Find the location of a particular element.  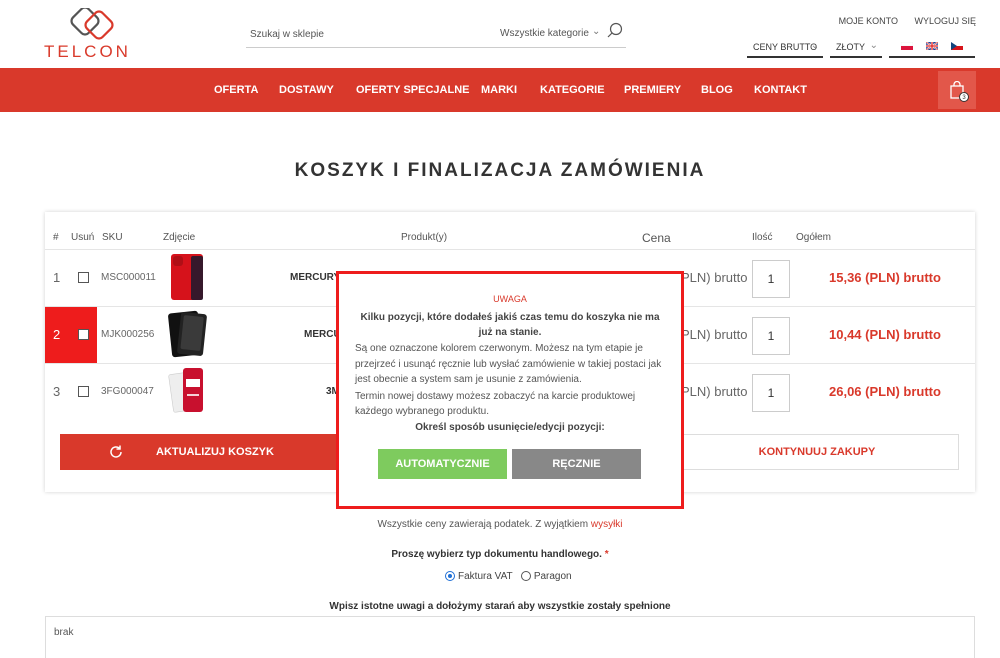

col-header-image: Zdjęcie is located at coordinates (179, 237).